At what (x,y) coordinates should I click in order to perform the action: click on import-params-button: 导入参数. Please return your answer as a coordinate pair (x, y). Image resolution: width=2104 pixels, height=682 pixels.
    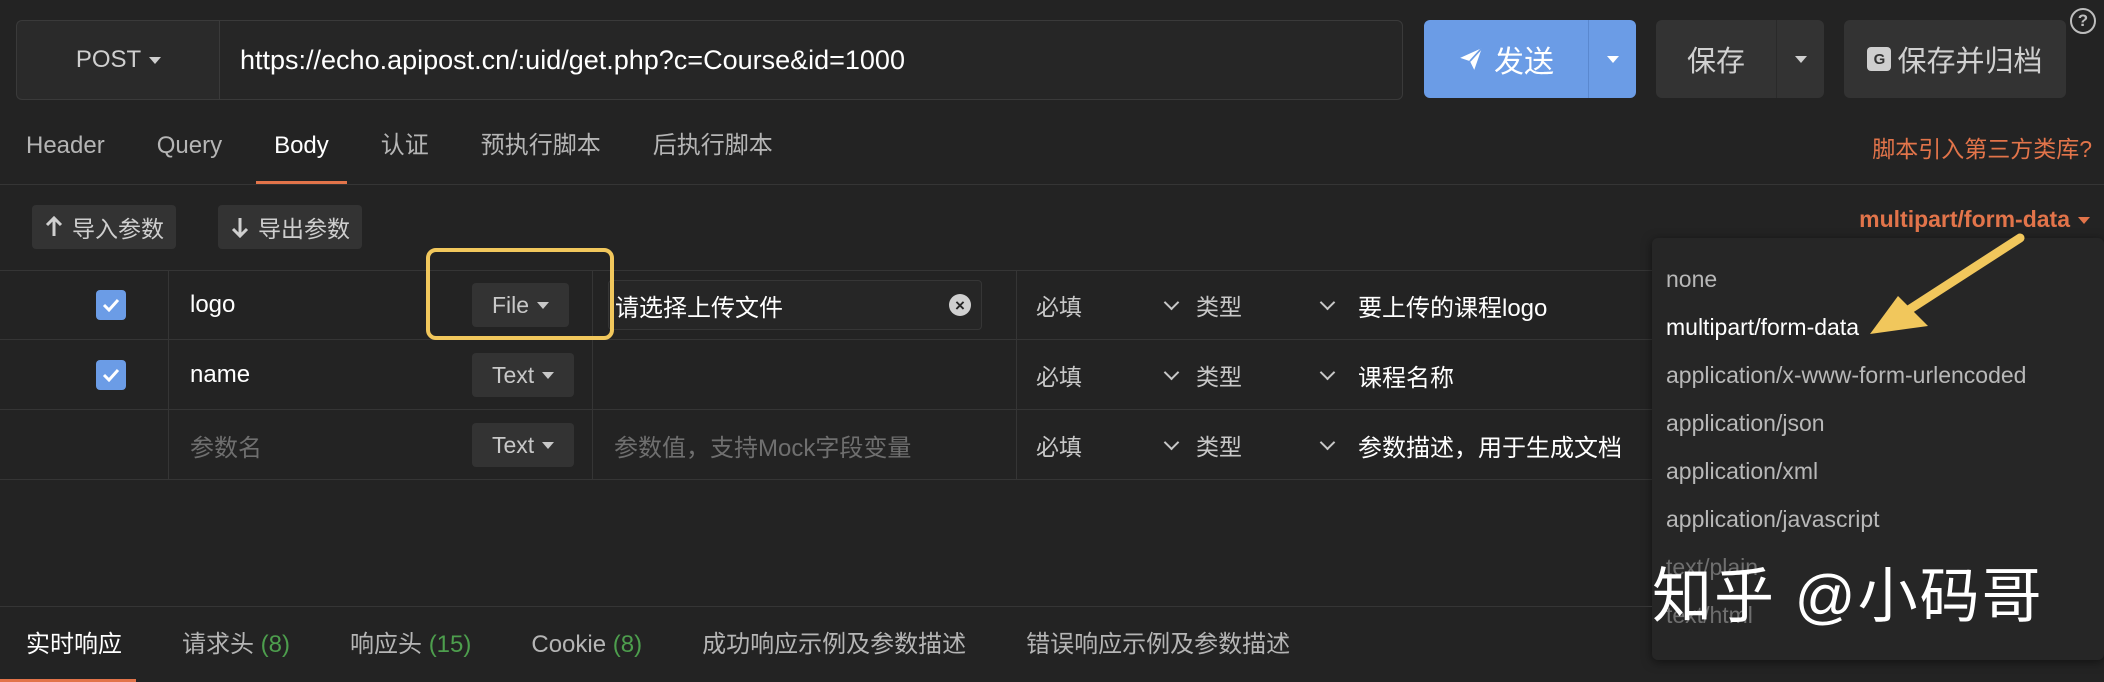
    Looking at the image, I should click on (104, 227).